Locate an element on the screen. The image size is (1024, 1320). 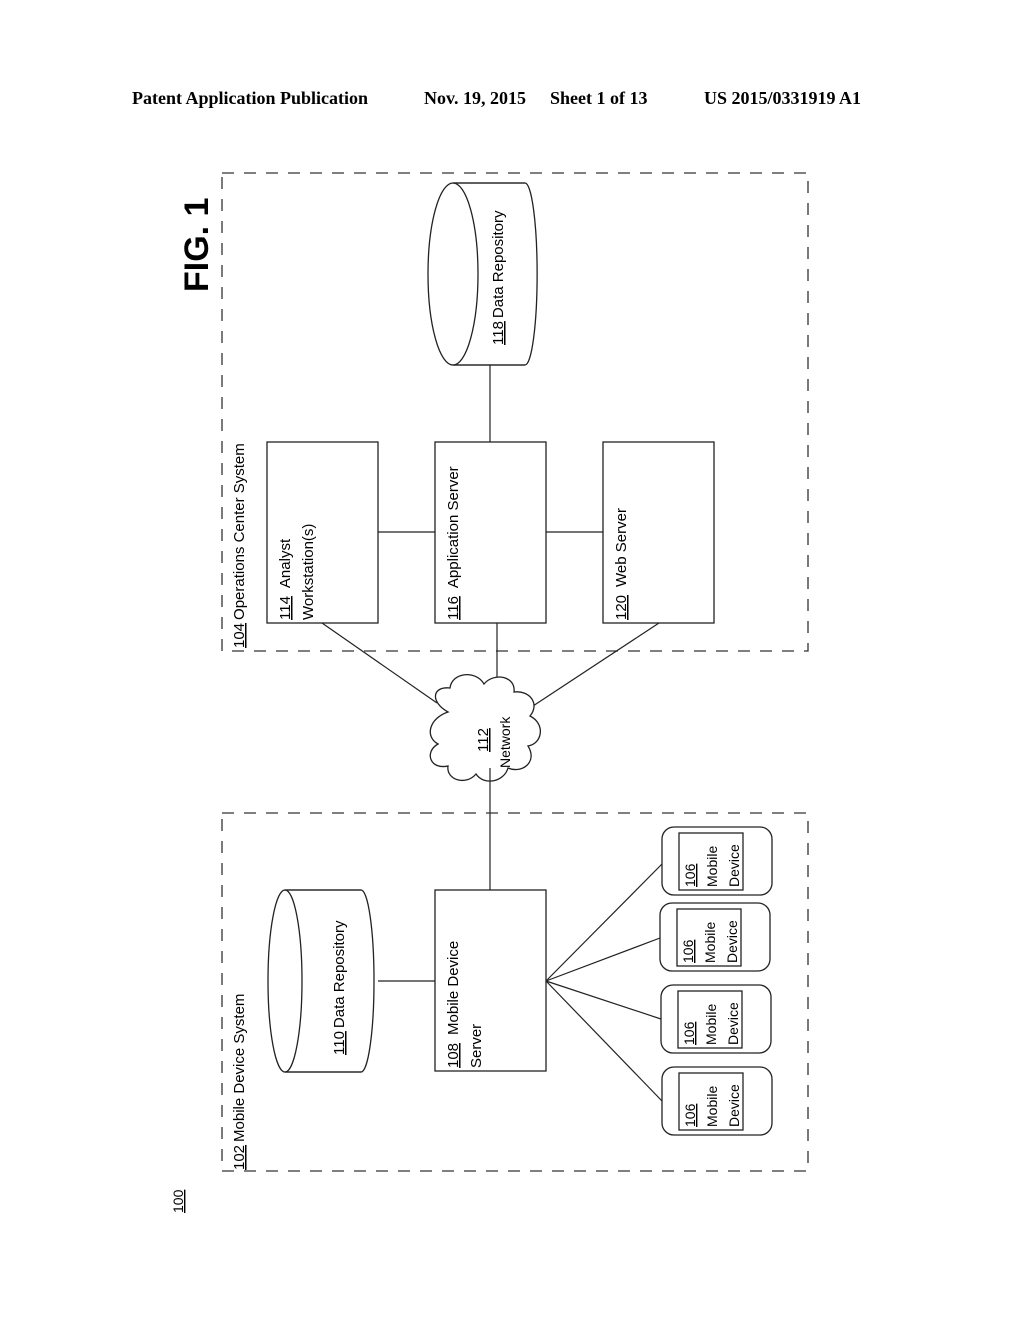
mobile-device-1: 106 Mobile Device is located at coordinates (717, 861).